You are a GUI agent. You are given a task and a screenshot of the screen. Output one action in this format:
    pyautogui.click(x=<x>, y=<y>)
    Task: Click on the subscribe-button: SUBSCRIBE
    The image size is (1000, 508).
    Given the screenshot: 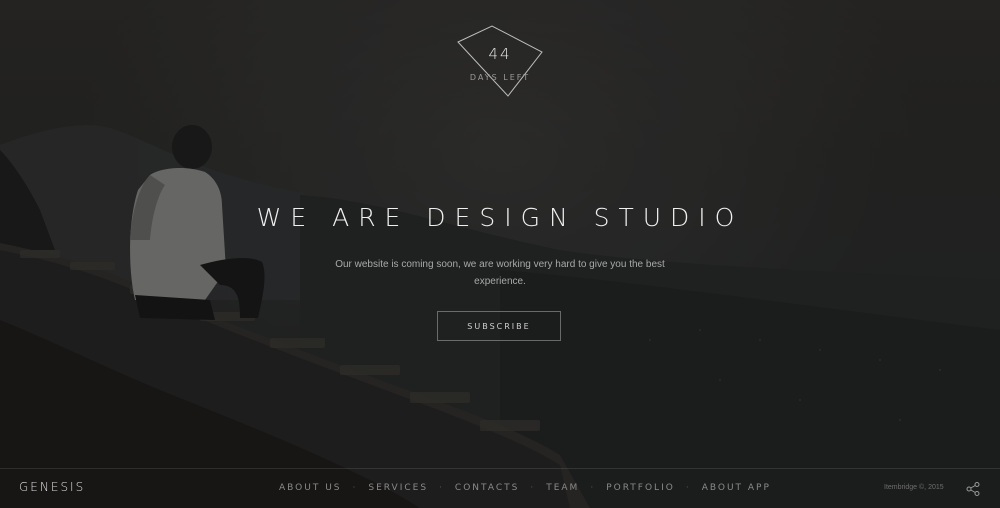 What is the action you would take?
    pyautogui.click(x=499, y=326)
    